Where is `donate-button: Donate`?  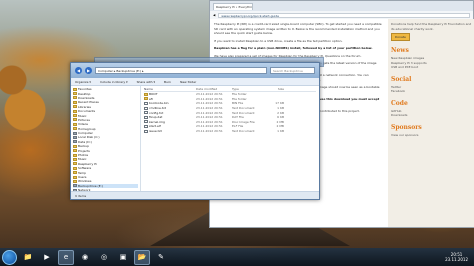
donate-button: Donate is located at coordinates (400, 37).